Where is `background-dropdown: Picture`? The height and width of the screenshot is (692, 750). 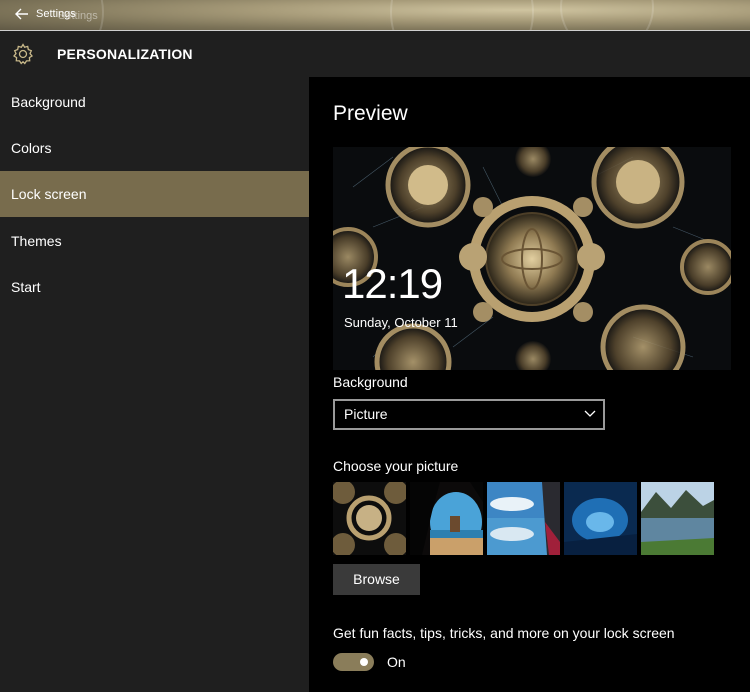 background-dropdown: Picture is located at coordinates (469, 414).